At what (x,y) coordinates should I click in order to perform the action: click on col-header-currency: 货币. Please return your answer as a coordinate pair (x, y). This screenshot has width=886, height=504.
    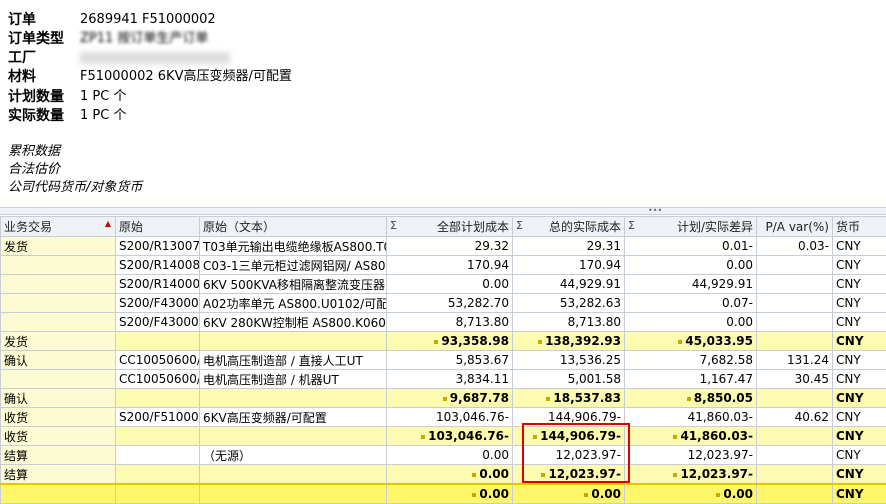
    Looking at the image, I should click on (859, 226).